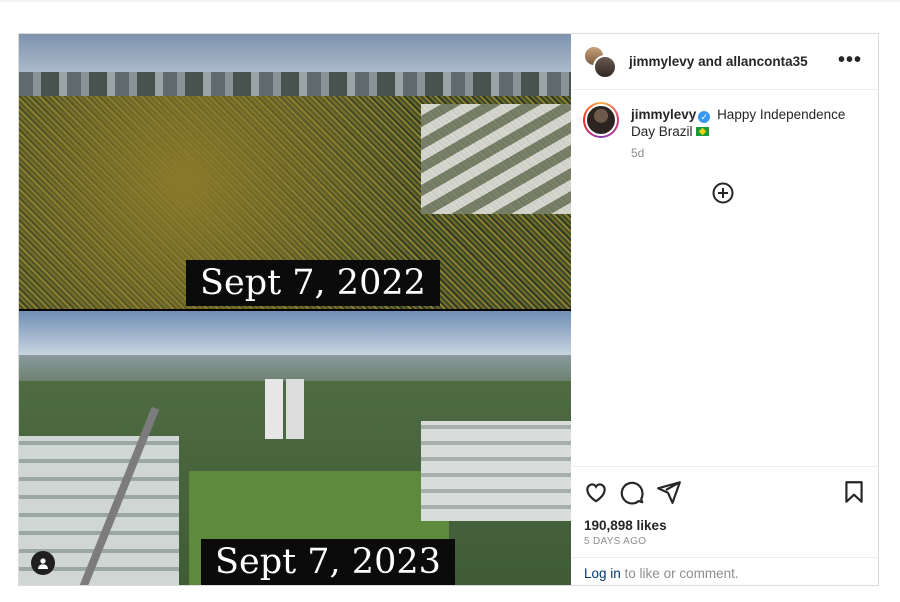 Image resolution: width=900 pixels, height=602 pixels. What do you see at coordinates (602, 573) in the screenshot?
I see `login-link: Log in` at bounding box center [602, 573].